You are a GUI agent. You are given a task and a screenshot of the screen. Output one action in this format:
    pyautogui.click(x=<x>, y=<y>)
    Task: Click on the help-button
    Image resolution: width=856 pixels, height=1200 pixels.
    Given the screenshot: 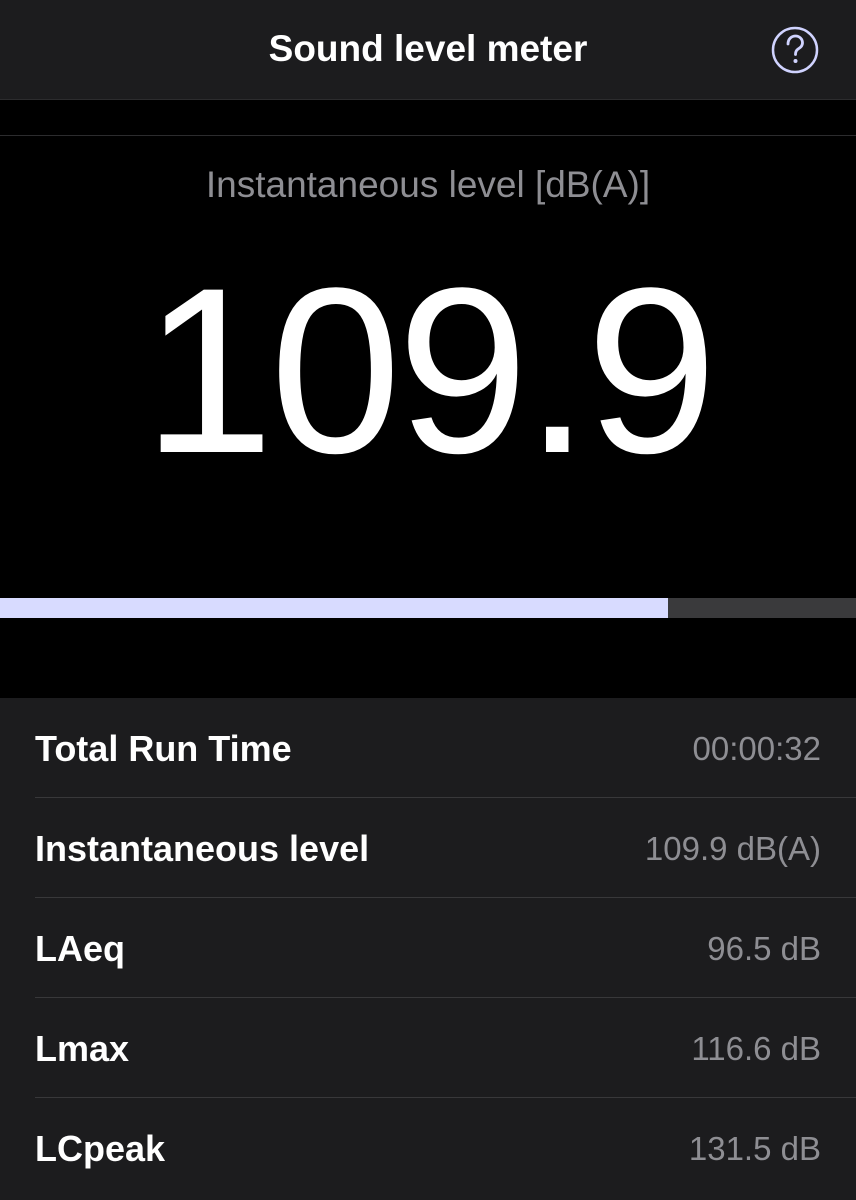 What is the action you would take?
    pyautogui.click(x=795, y=50)
    